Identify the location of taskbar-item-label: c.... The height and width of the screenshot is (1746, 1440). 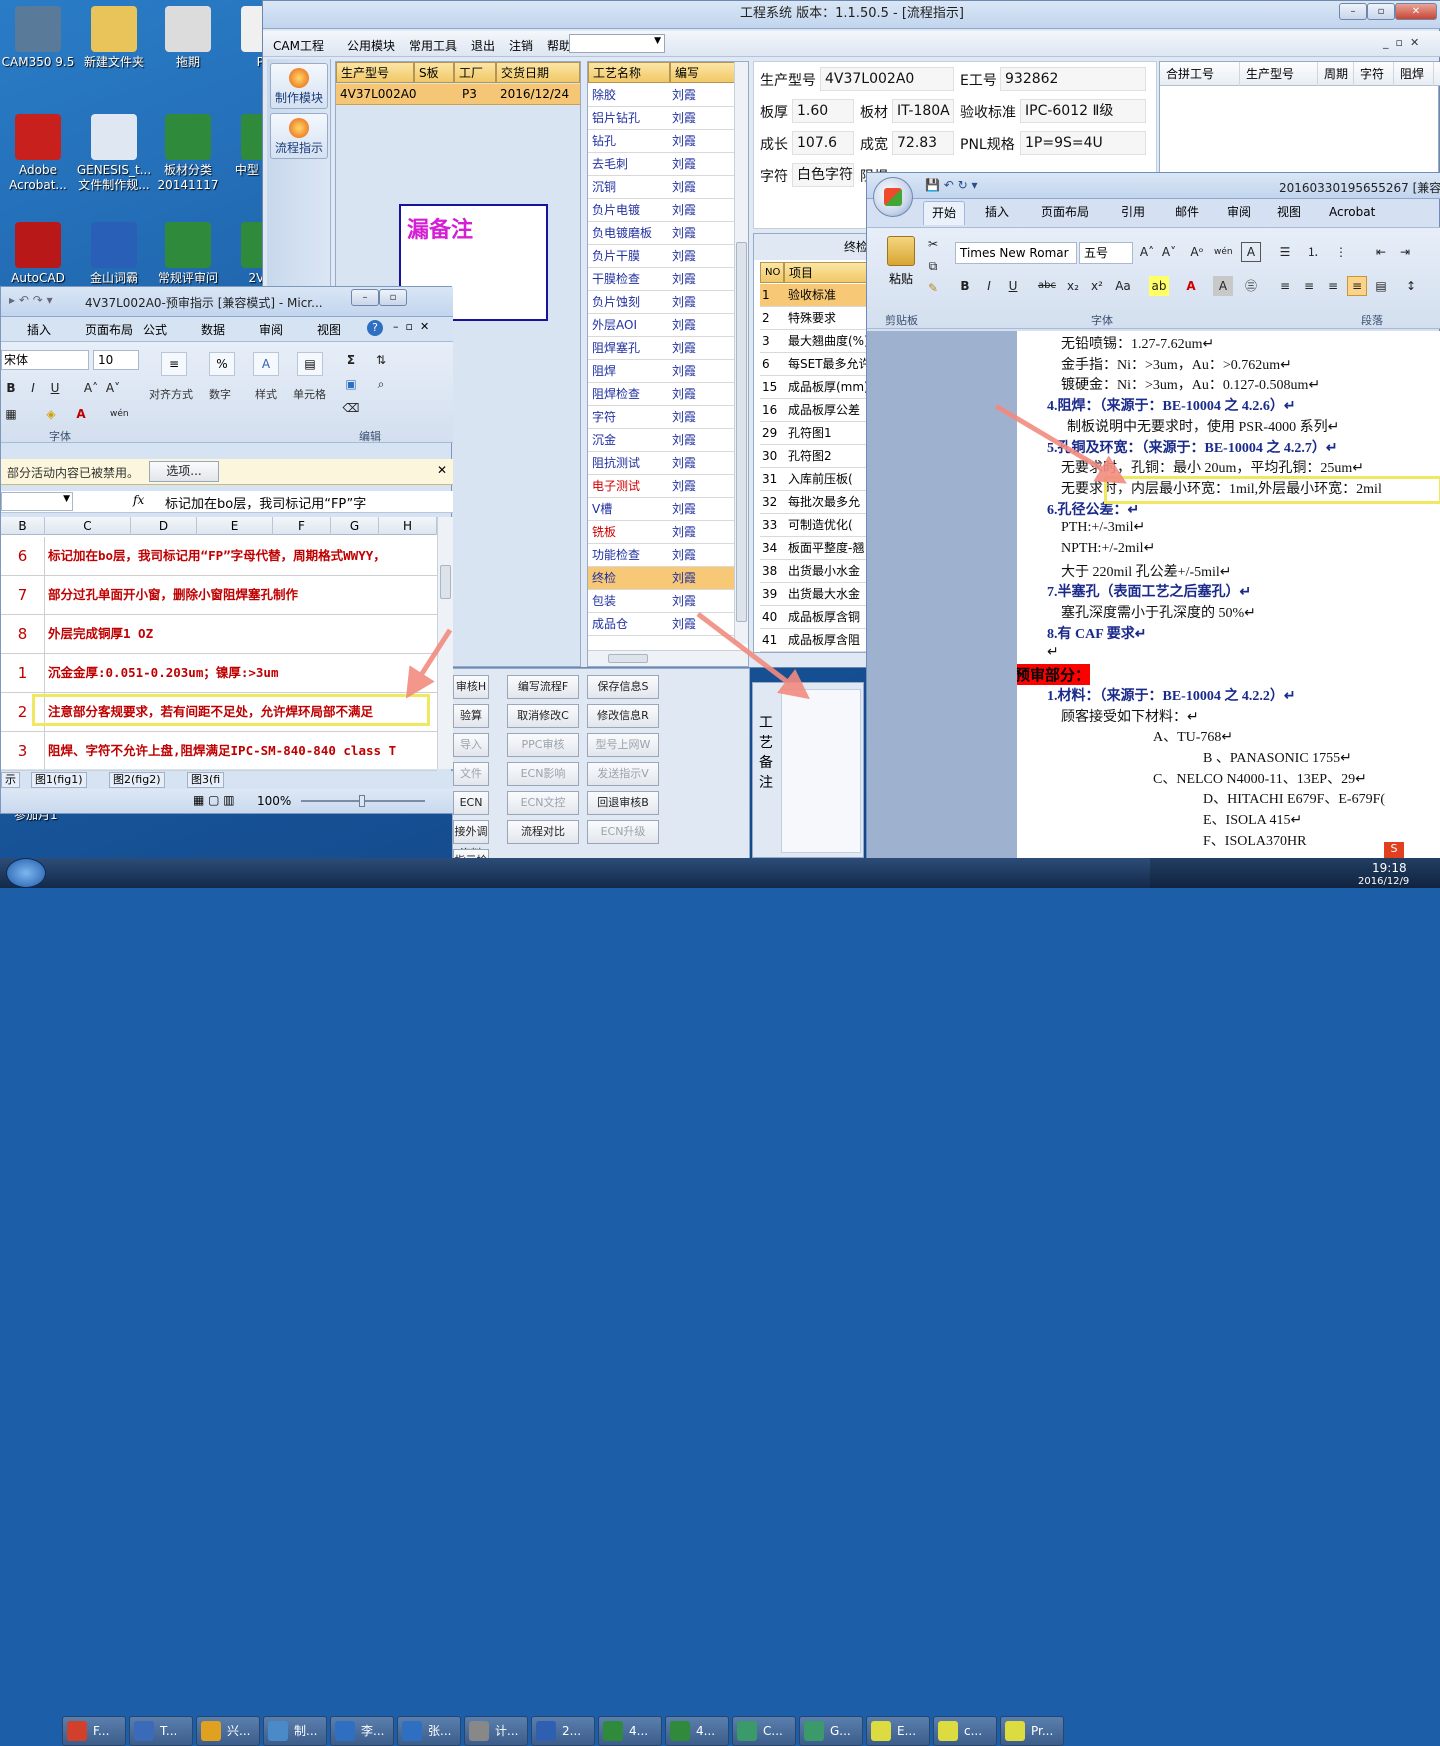
(973, 1731).